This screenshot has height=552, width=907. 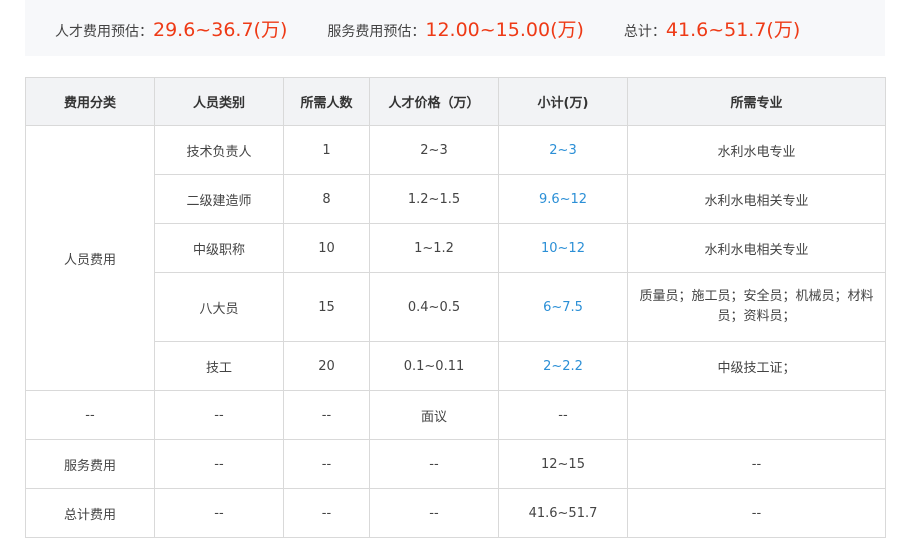 I want to click on table-row: 技工 20 0.1~0.11 2~2.2 中级技工证；, so click(x=456, y=366).